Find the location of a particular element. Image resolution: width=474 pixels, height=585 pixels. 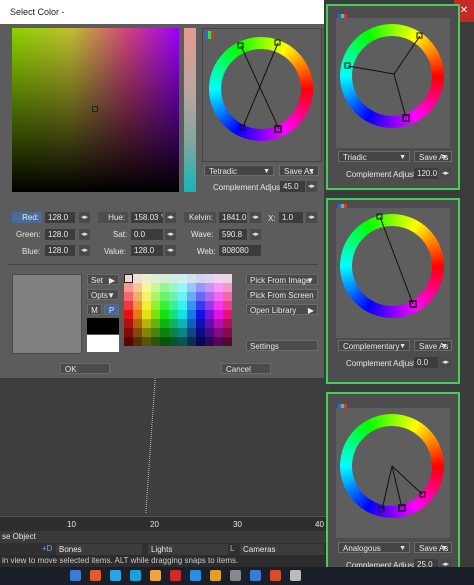

value-field: 128.0 is located at coordinates (147, 250).